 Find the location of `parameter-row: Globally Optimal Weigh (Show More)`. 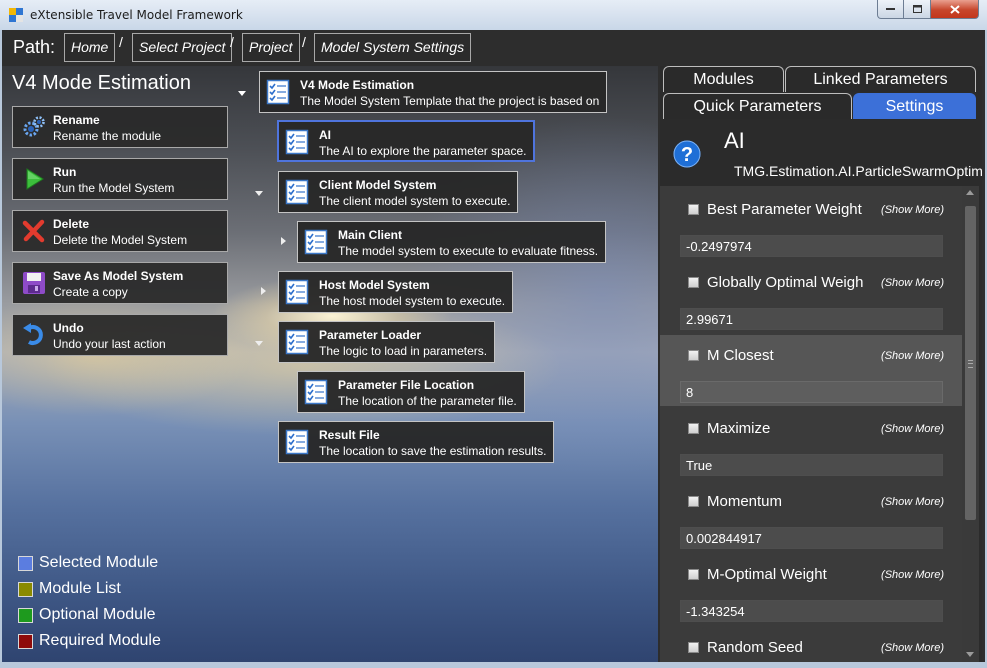

parameter-row: Globally Optimal Weigh (Show More) is located at coordinates (811, 297).